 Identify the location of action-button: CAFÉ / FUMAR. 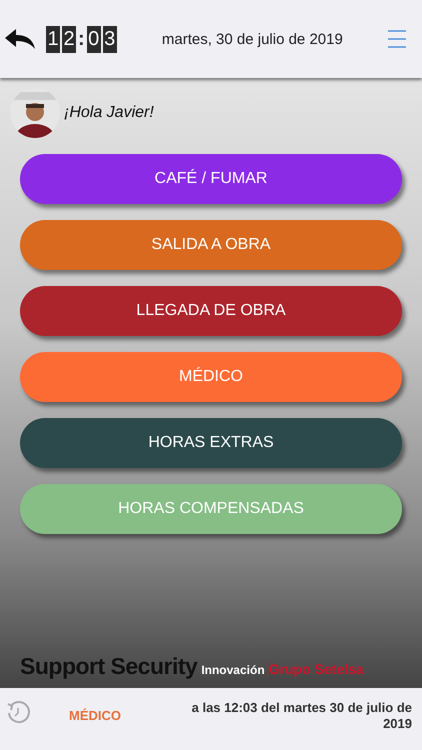
(211, 179).